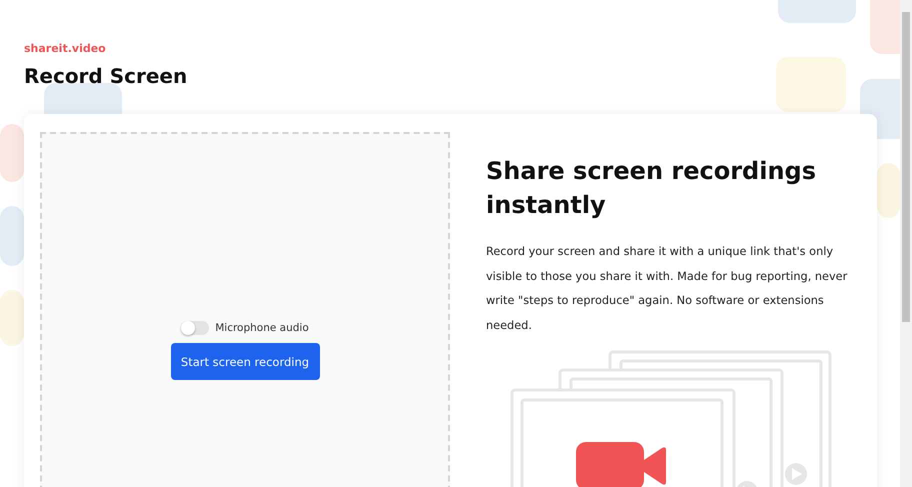 This screenshot has height=487, width=912. What do you see at coordinates (262, 328) in the screenshot?
I see `microphone-label: Microphone audio` at bounding box center [262, 328].